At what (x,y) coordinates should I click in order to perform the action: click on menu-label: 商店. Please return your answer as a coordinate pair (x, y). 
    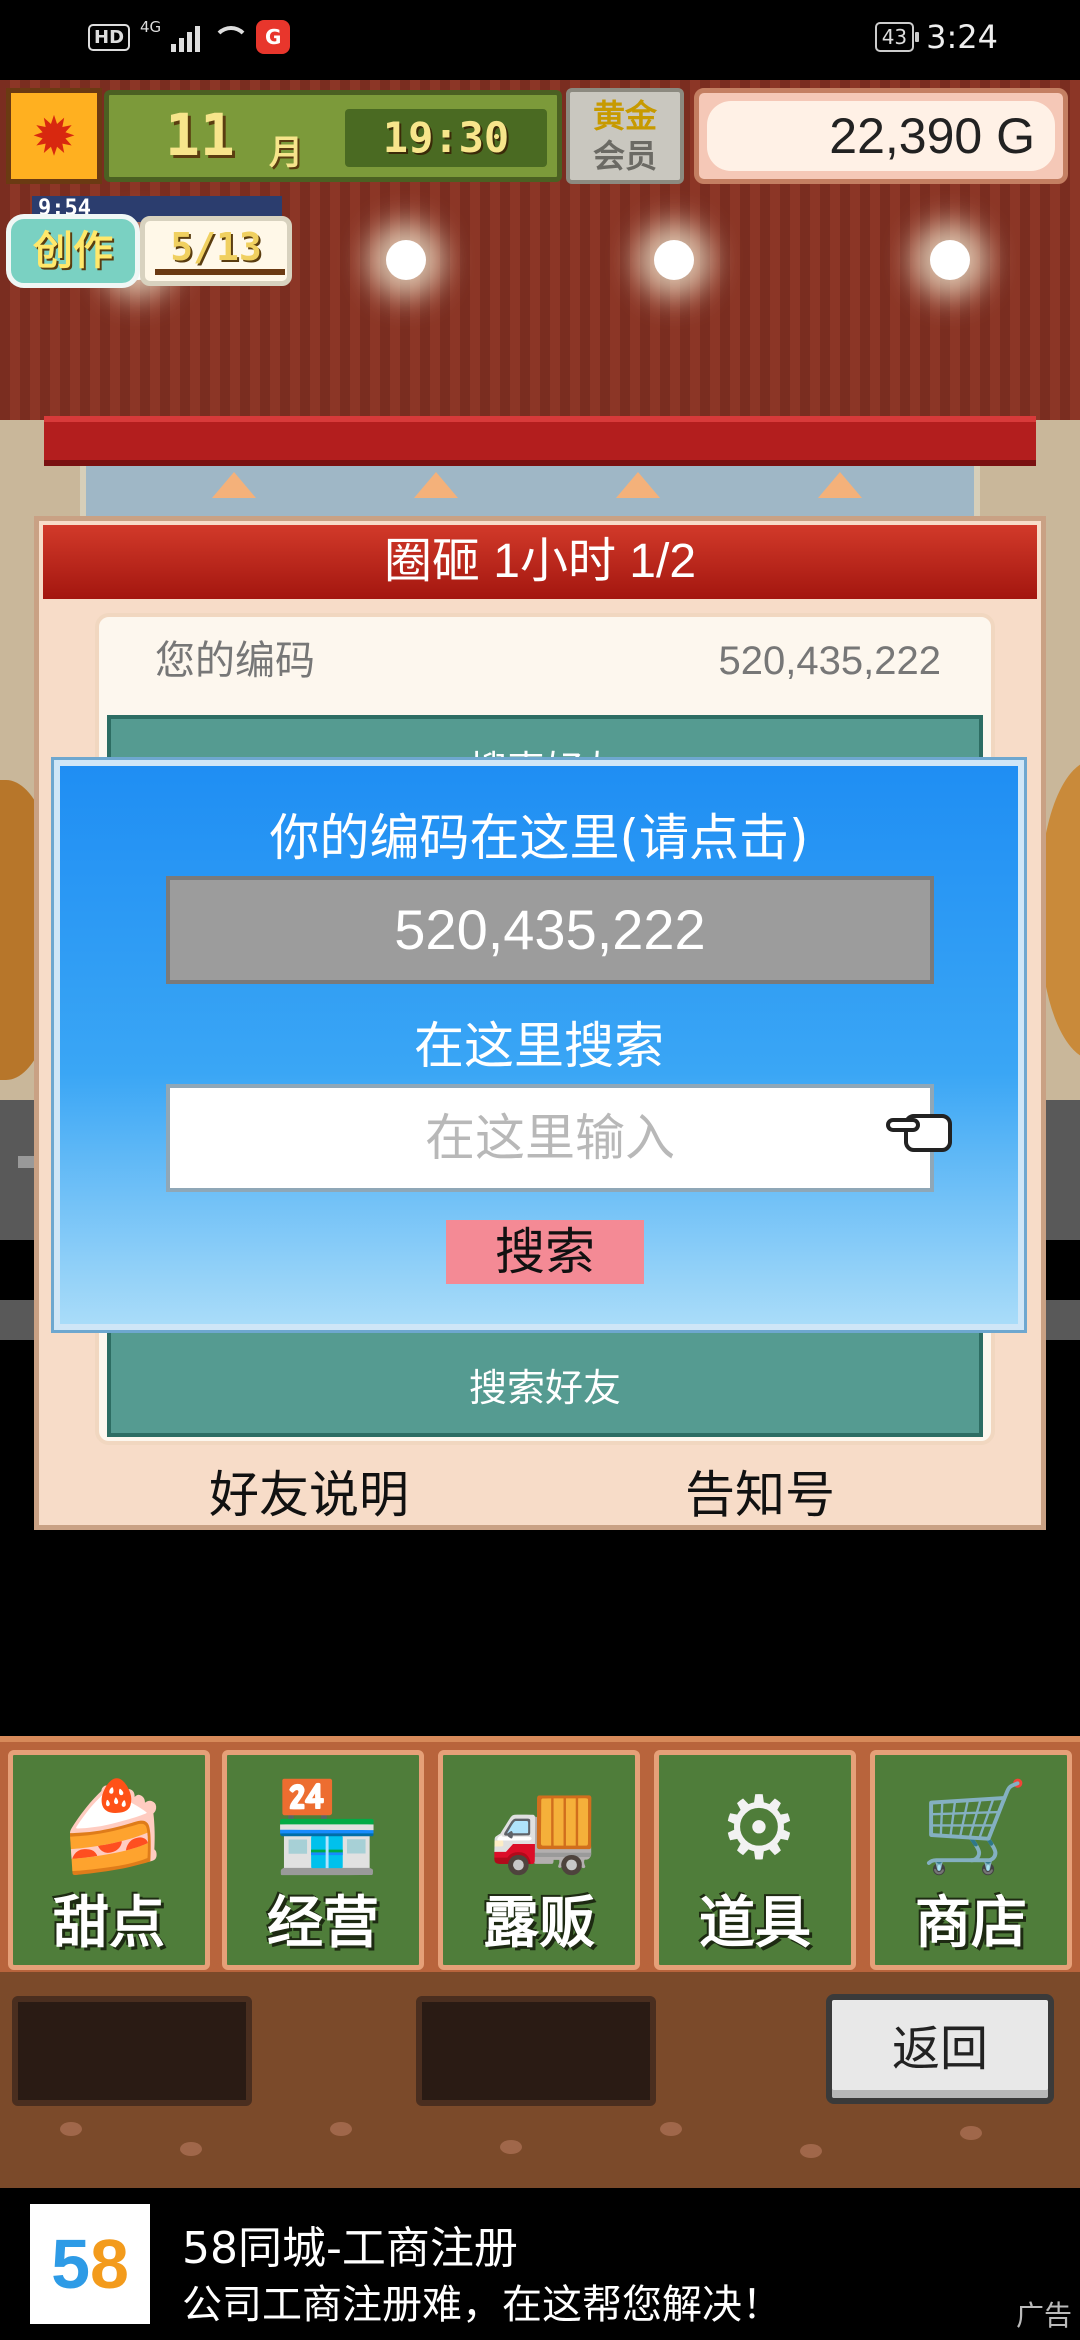
    Looking at the image, I should click on (971, 1923).